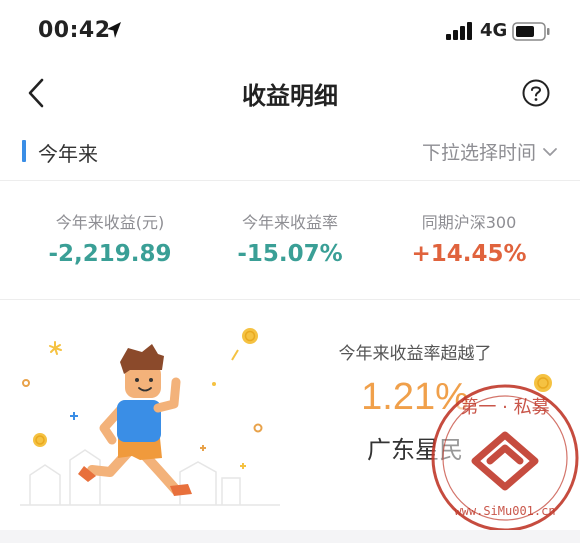  I want to click on help-circle-icon, so click(536, 93).